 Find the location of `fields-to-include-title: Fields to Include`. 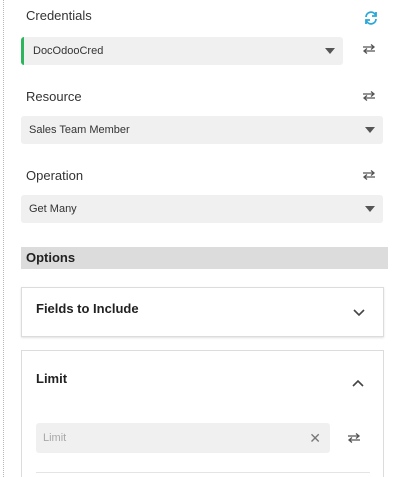

fields-to-include-title: Fields to Include is located at coordinates (87, 308).